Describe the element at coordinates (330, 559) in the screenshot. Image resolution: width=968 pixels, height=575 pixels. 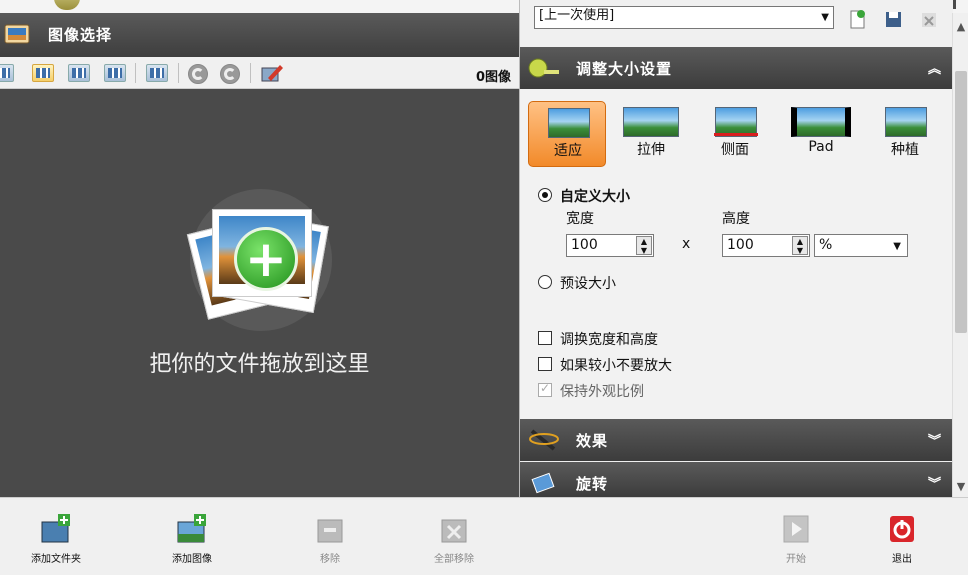
I see `remove-label: 移除` at that location.